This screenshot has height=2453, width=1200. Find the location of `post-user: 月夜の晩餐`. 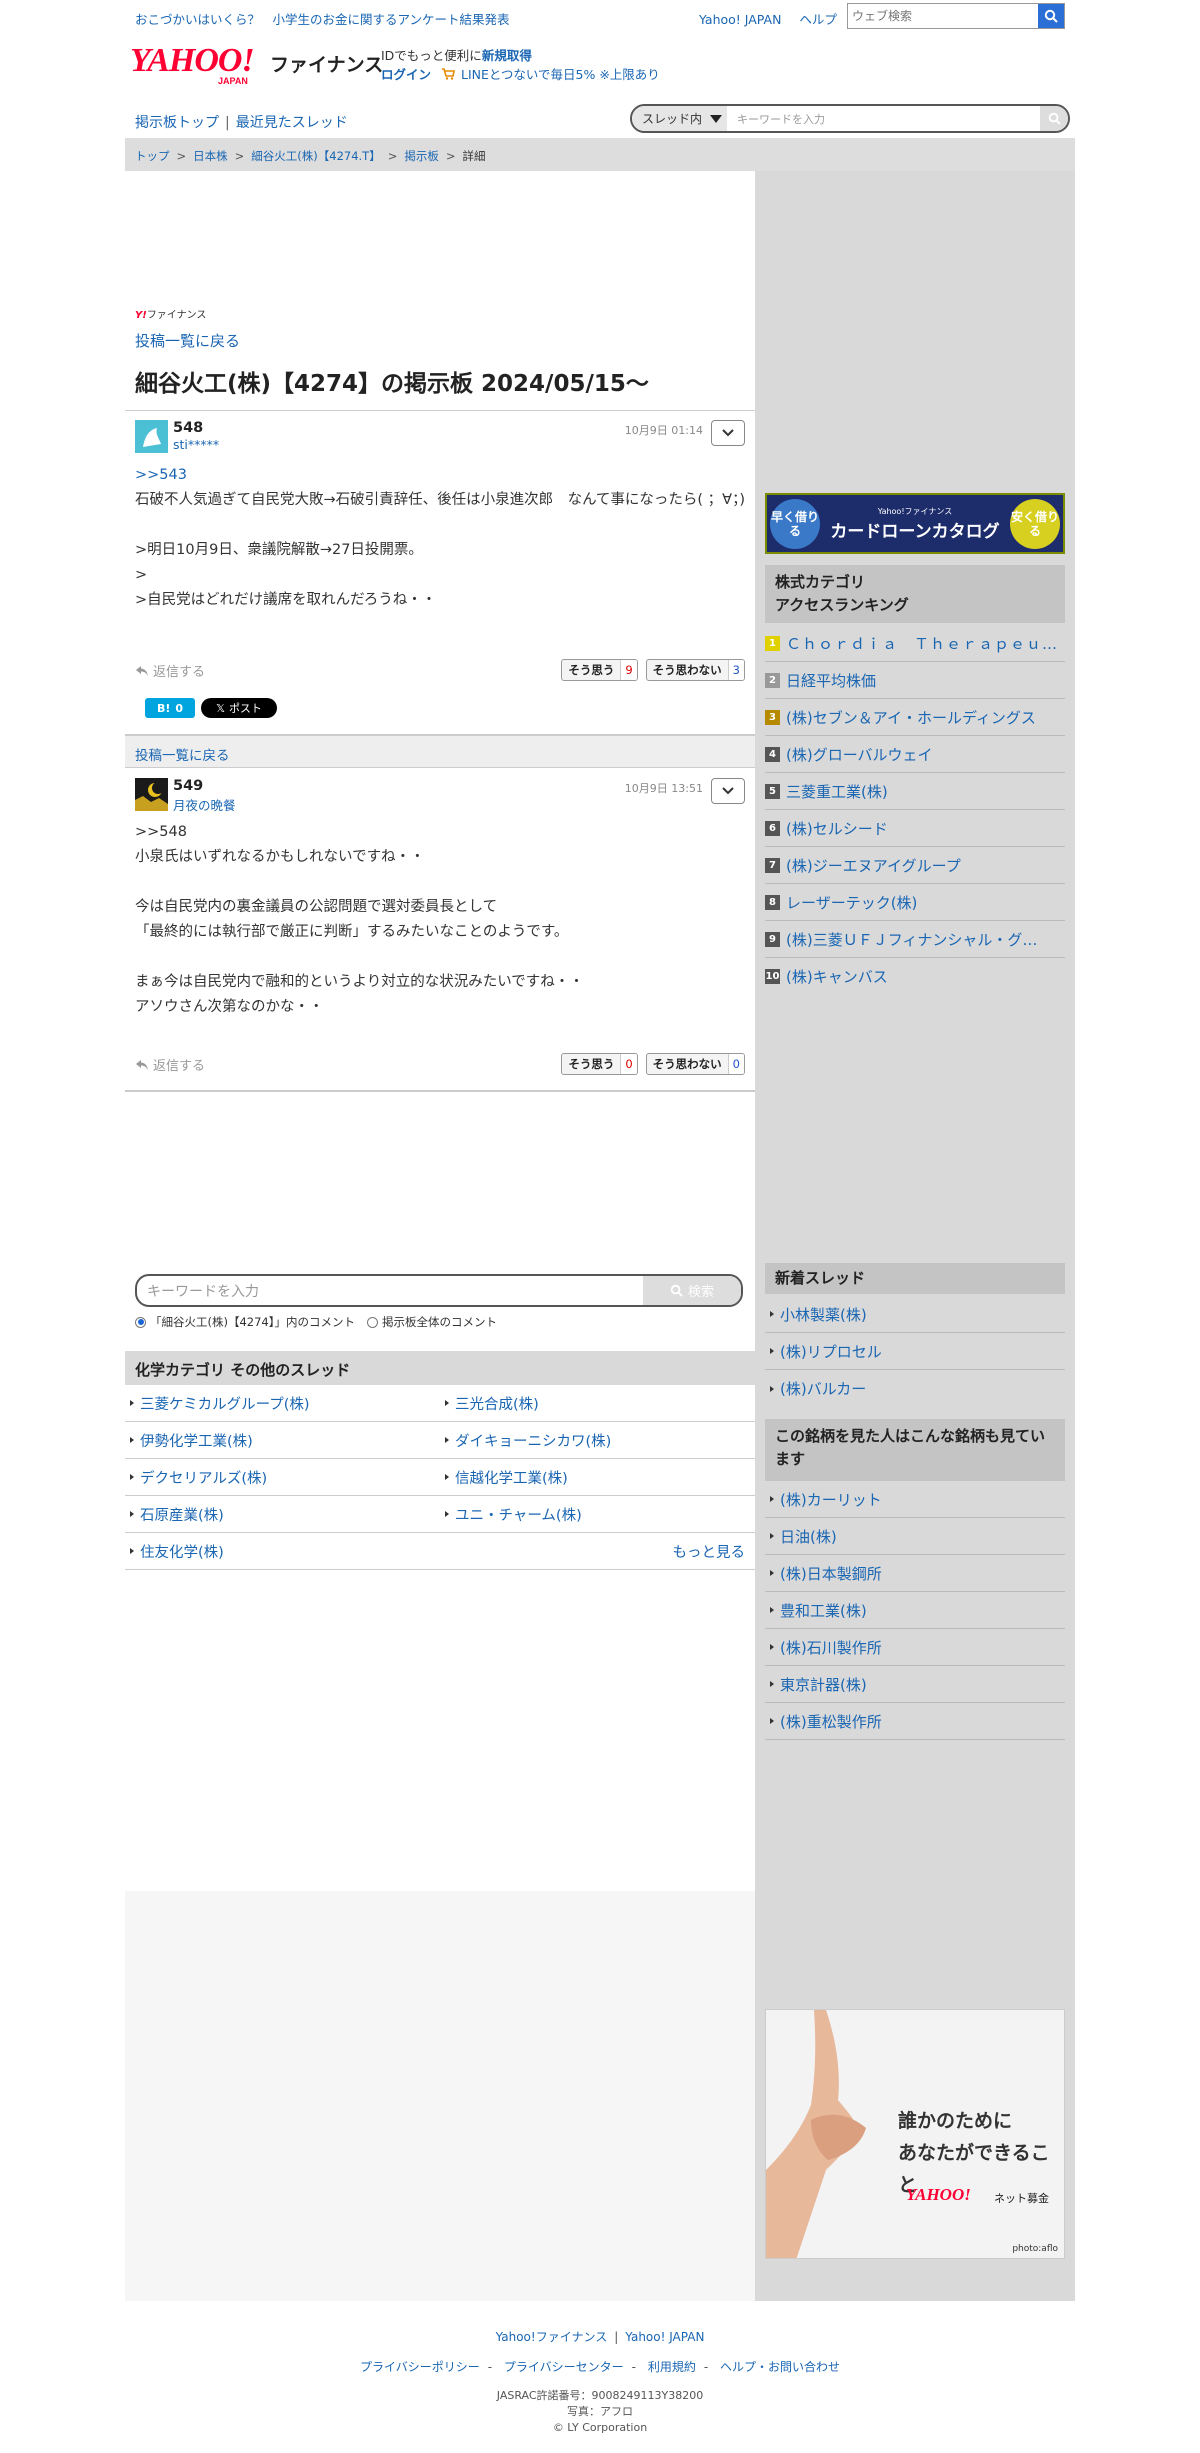

post-user: 月夜の晩餐 is located at coordinates (204, 804).